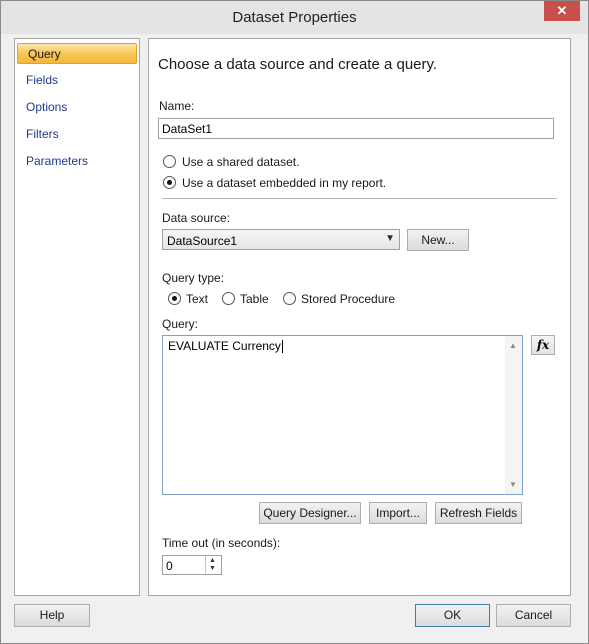 The height and width of the screenshot is (644, 589). What do you see at coordinates (174, 298) in the screenshot?
I see `radio-query-type-text` at bounding box center [174, 298].